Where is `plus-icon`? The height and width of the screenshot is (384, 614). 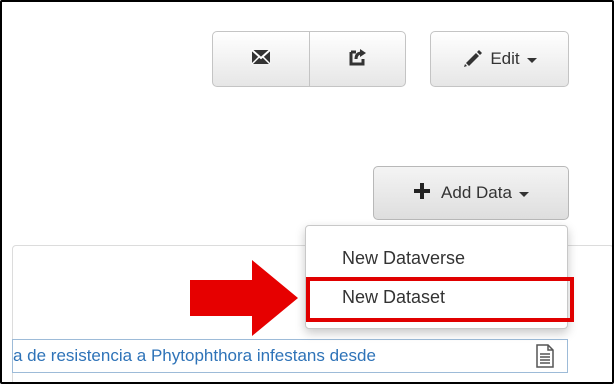
plus-icon is located at coordinates (422, 193).